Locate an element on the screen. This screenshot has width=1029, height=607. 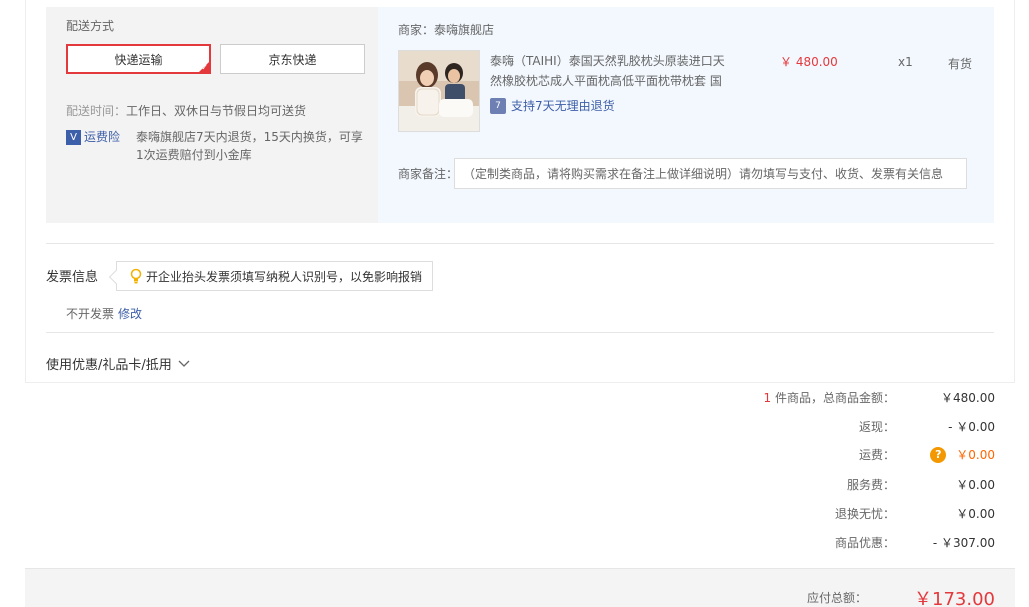
question-icon: ? is located at coordinates (938, 454).